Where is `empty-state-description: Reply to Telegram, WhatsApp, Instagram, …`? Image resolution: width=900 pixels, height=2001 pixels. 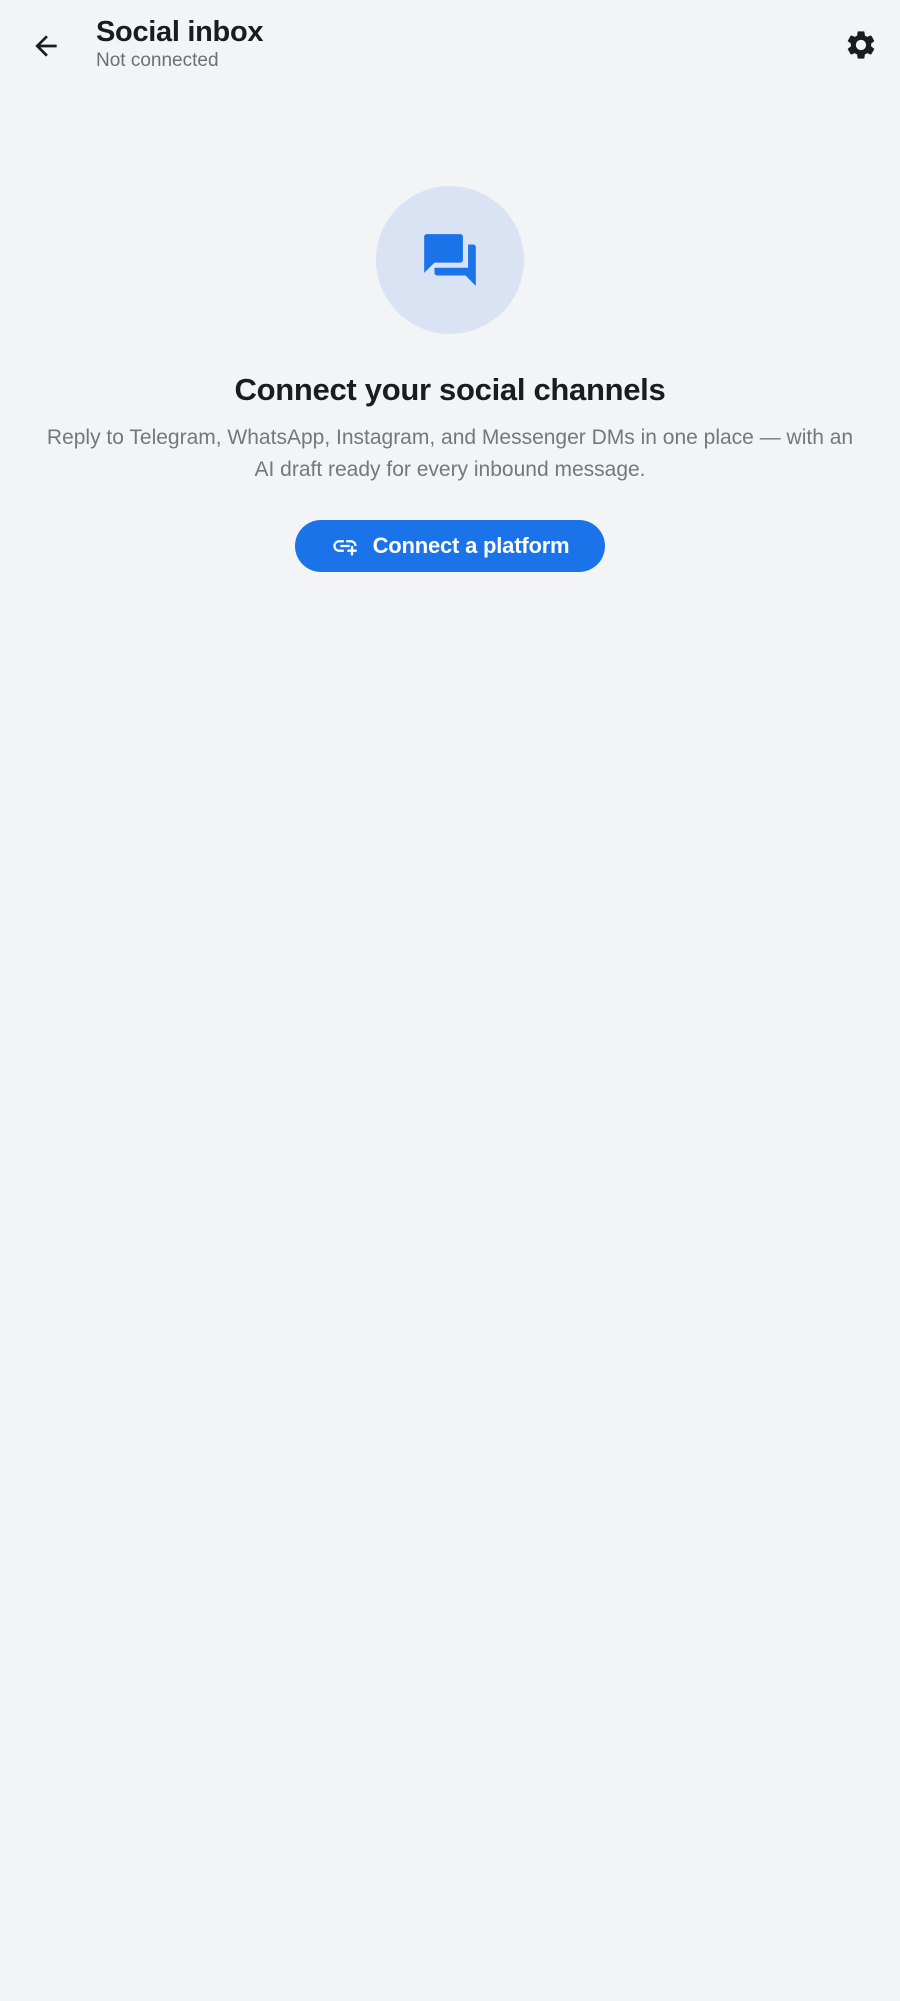 empty-state-description: Reply to Telegram, WhatsApp, Instagram, … is located at coordinates (450, 453).